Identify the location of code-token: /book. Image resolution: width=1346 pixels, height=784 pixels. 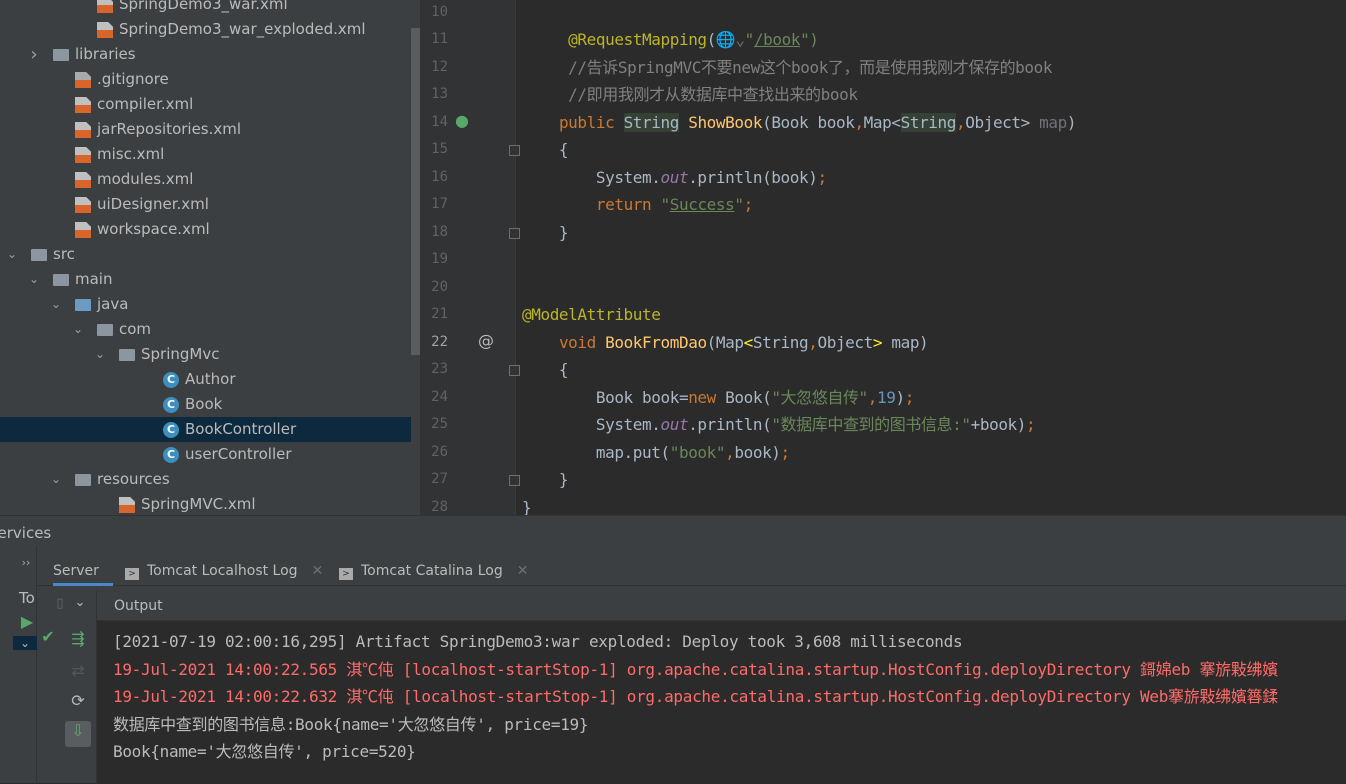
(777, 39).